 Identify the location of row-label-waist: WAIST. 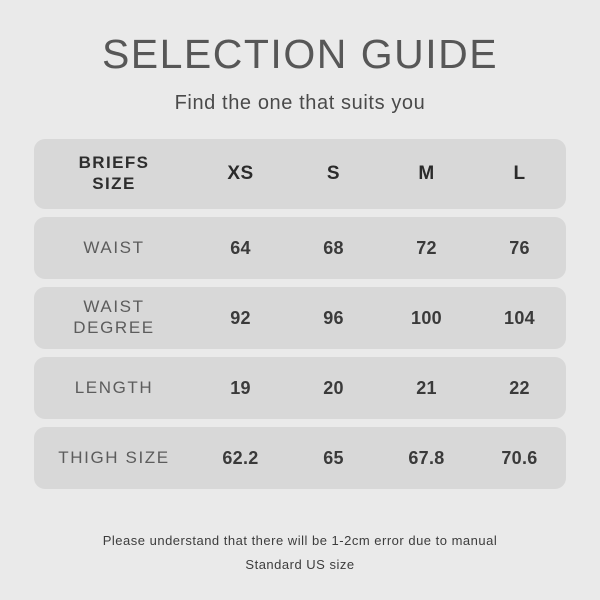
(114, 248).